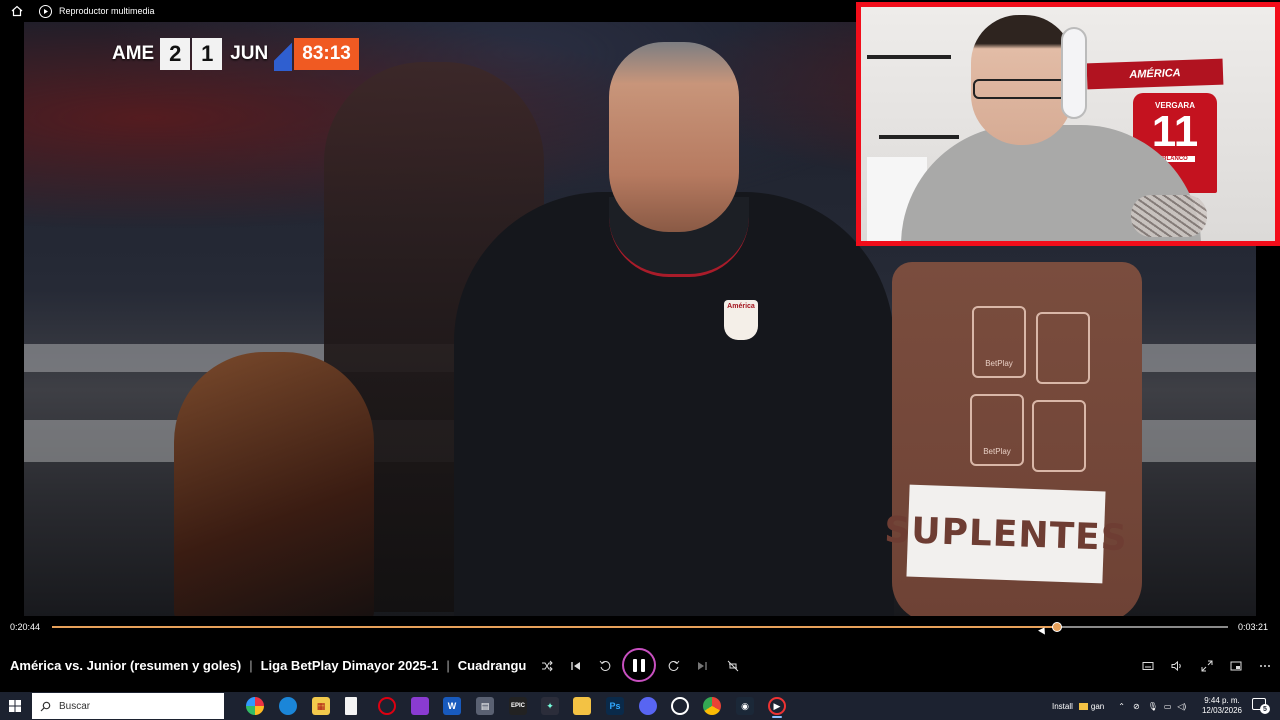 The image size is (1280, 720). Describe the element at coordinates (1181, 706) in the screenshot. I see `speaker-icon: ◁)` at that location.